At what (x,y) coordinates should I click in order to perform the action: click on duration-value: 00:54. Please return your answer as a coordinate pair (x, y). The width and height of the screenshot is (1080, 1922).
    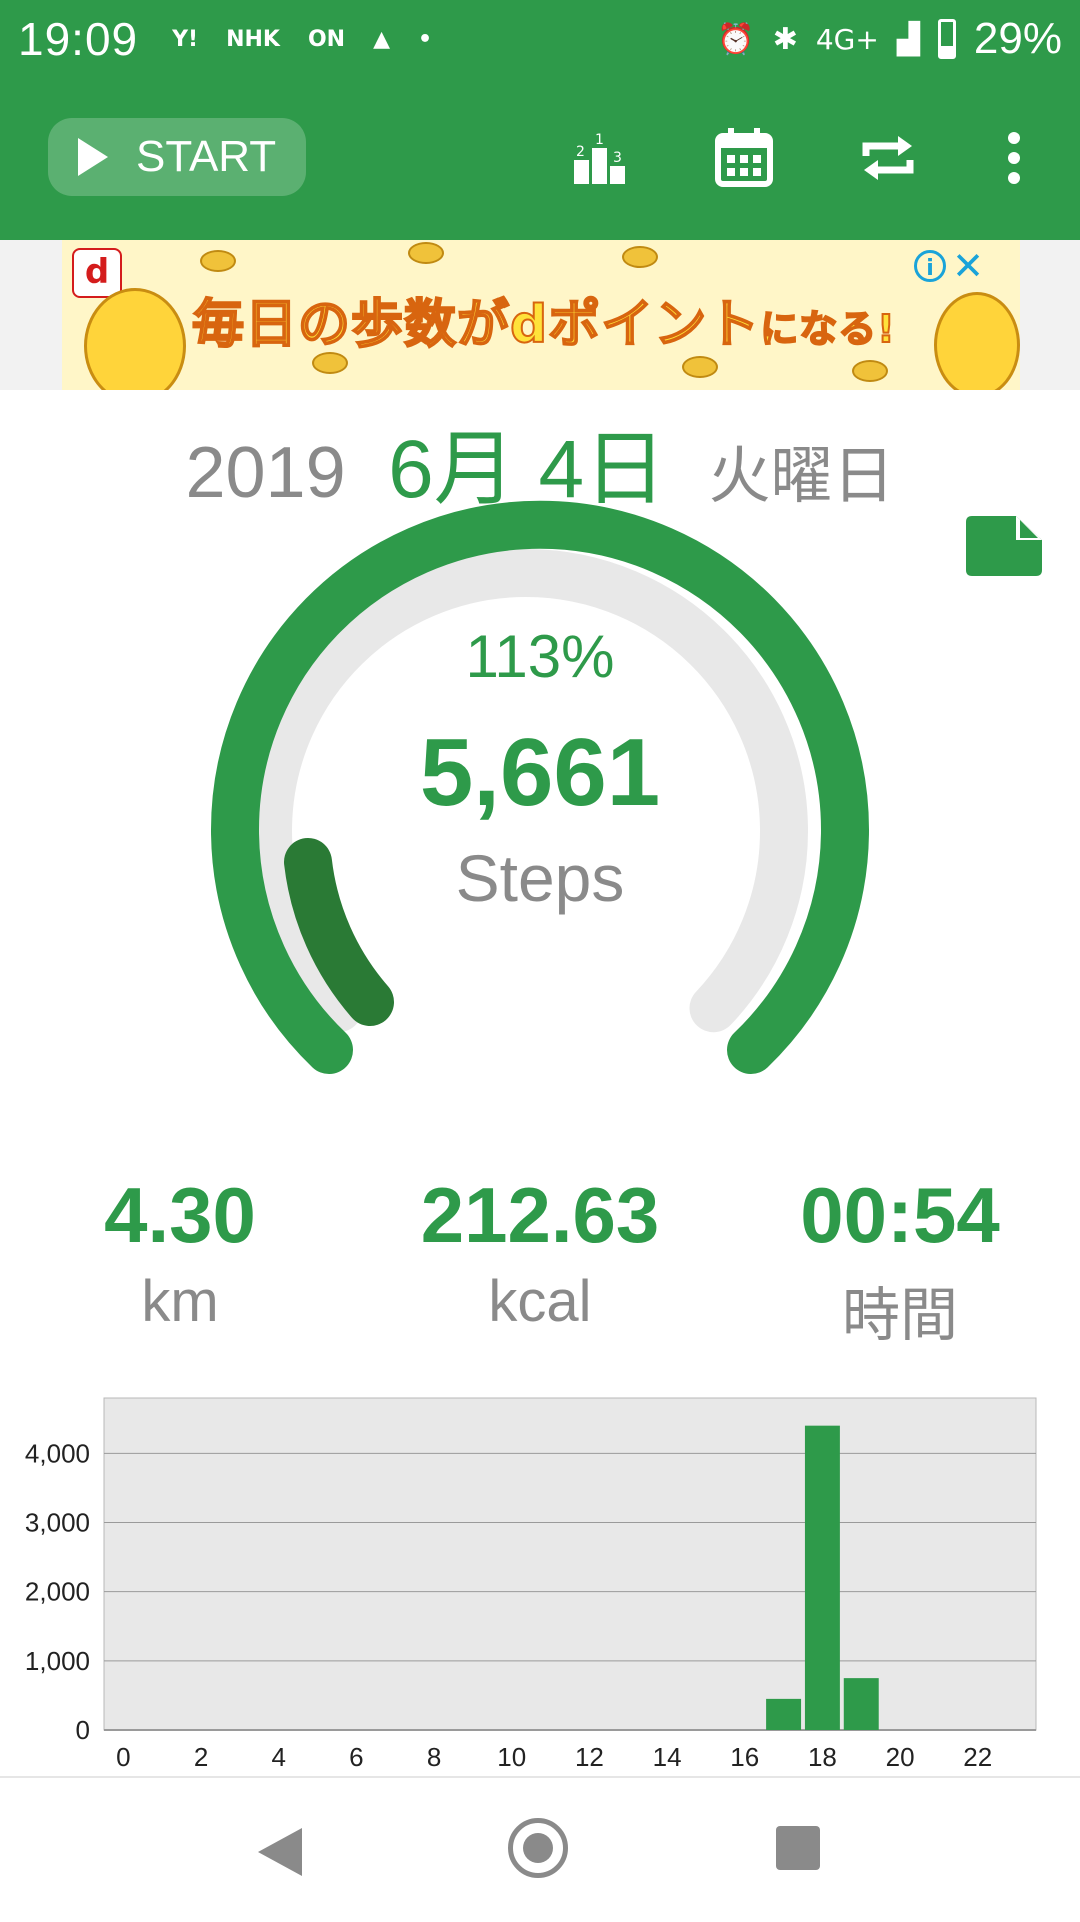
    Looking at the image, I should click on (900, 1215).